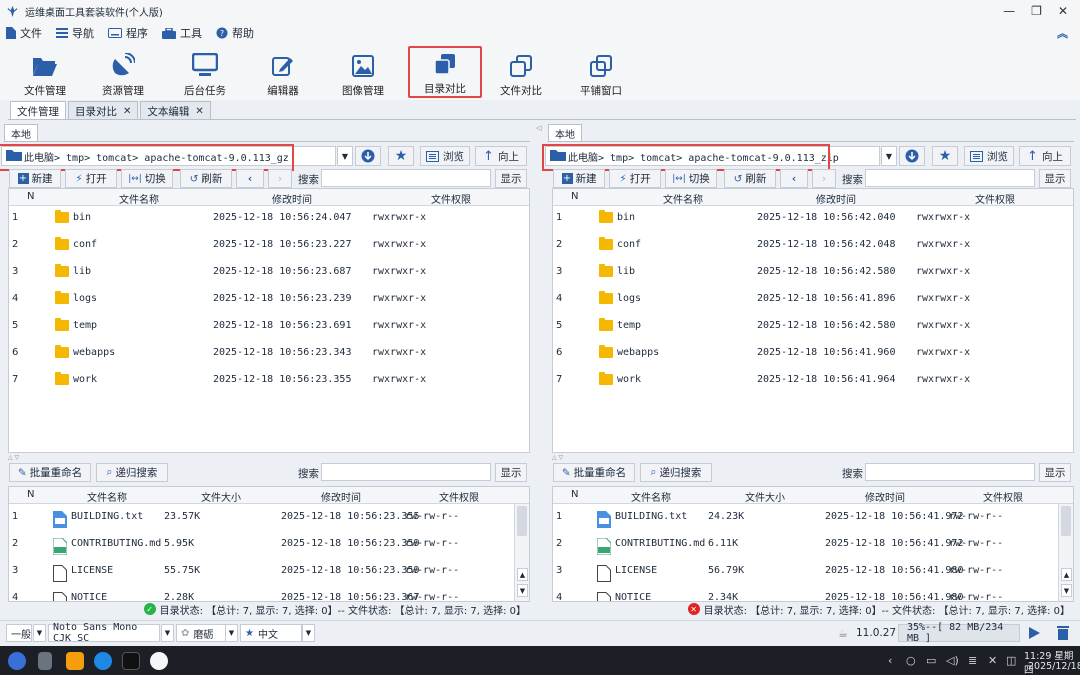 This screenshot has width=1080, height=675. What do you see at coordinates (972, 660) in the screenshot?
I see `input-method-icon: ≣` at bounding box center [972, 660].